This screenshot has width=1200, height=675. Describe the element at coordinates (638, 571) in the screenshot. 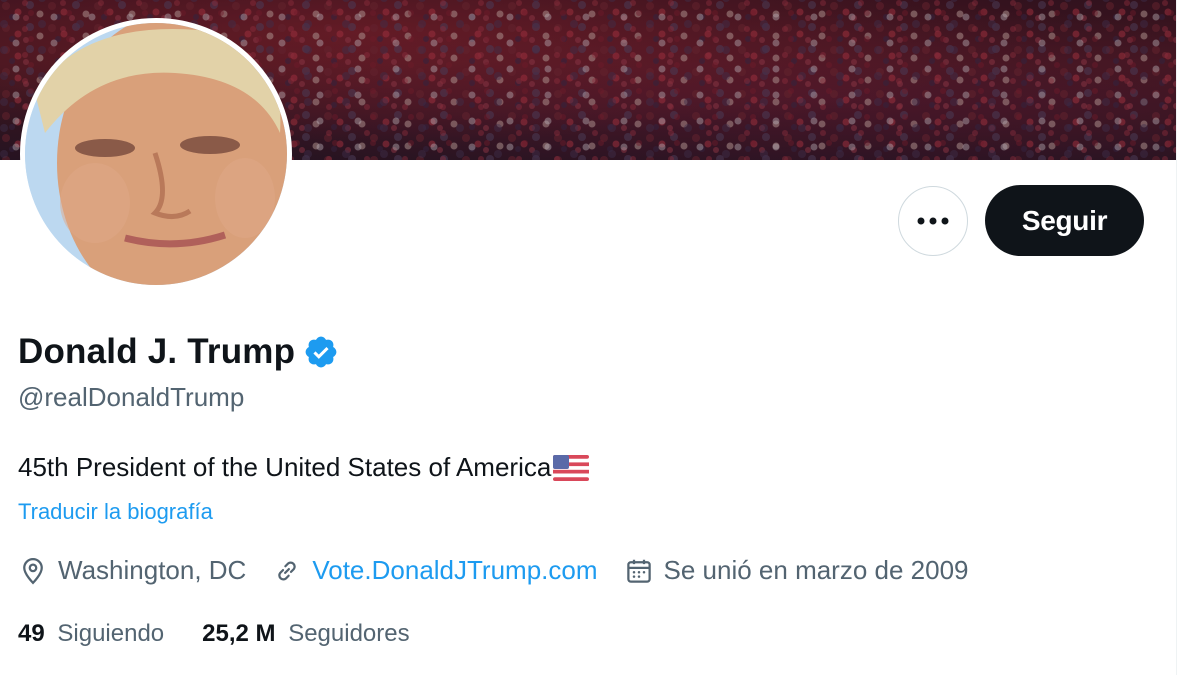

I see `calendar-icon` at that location.